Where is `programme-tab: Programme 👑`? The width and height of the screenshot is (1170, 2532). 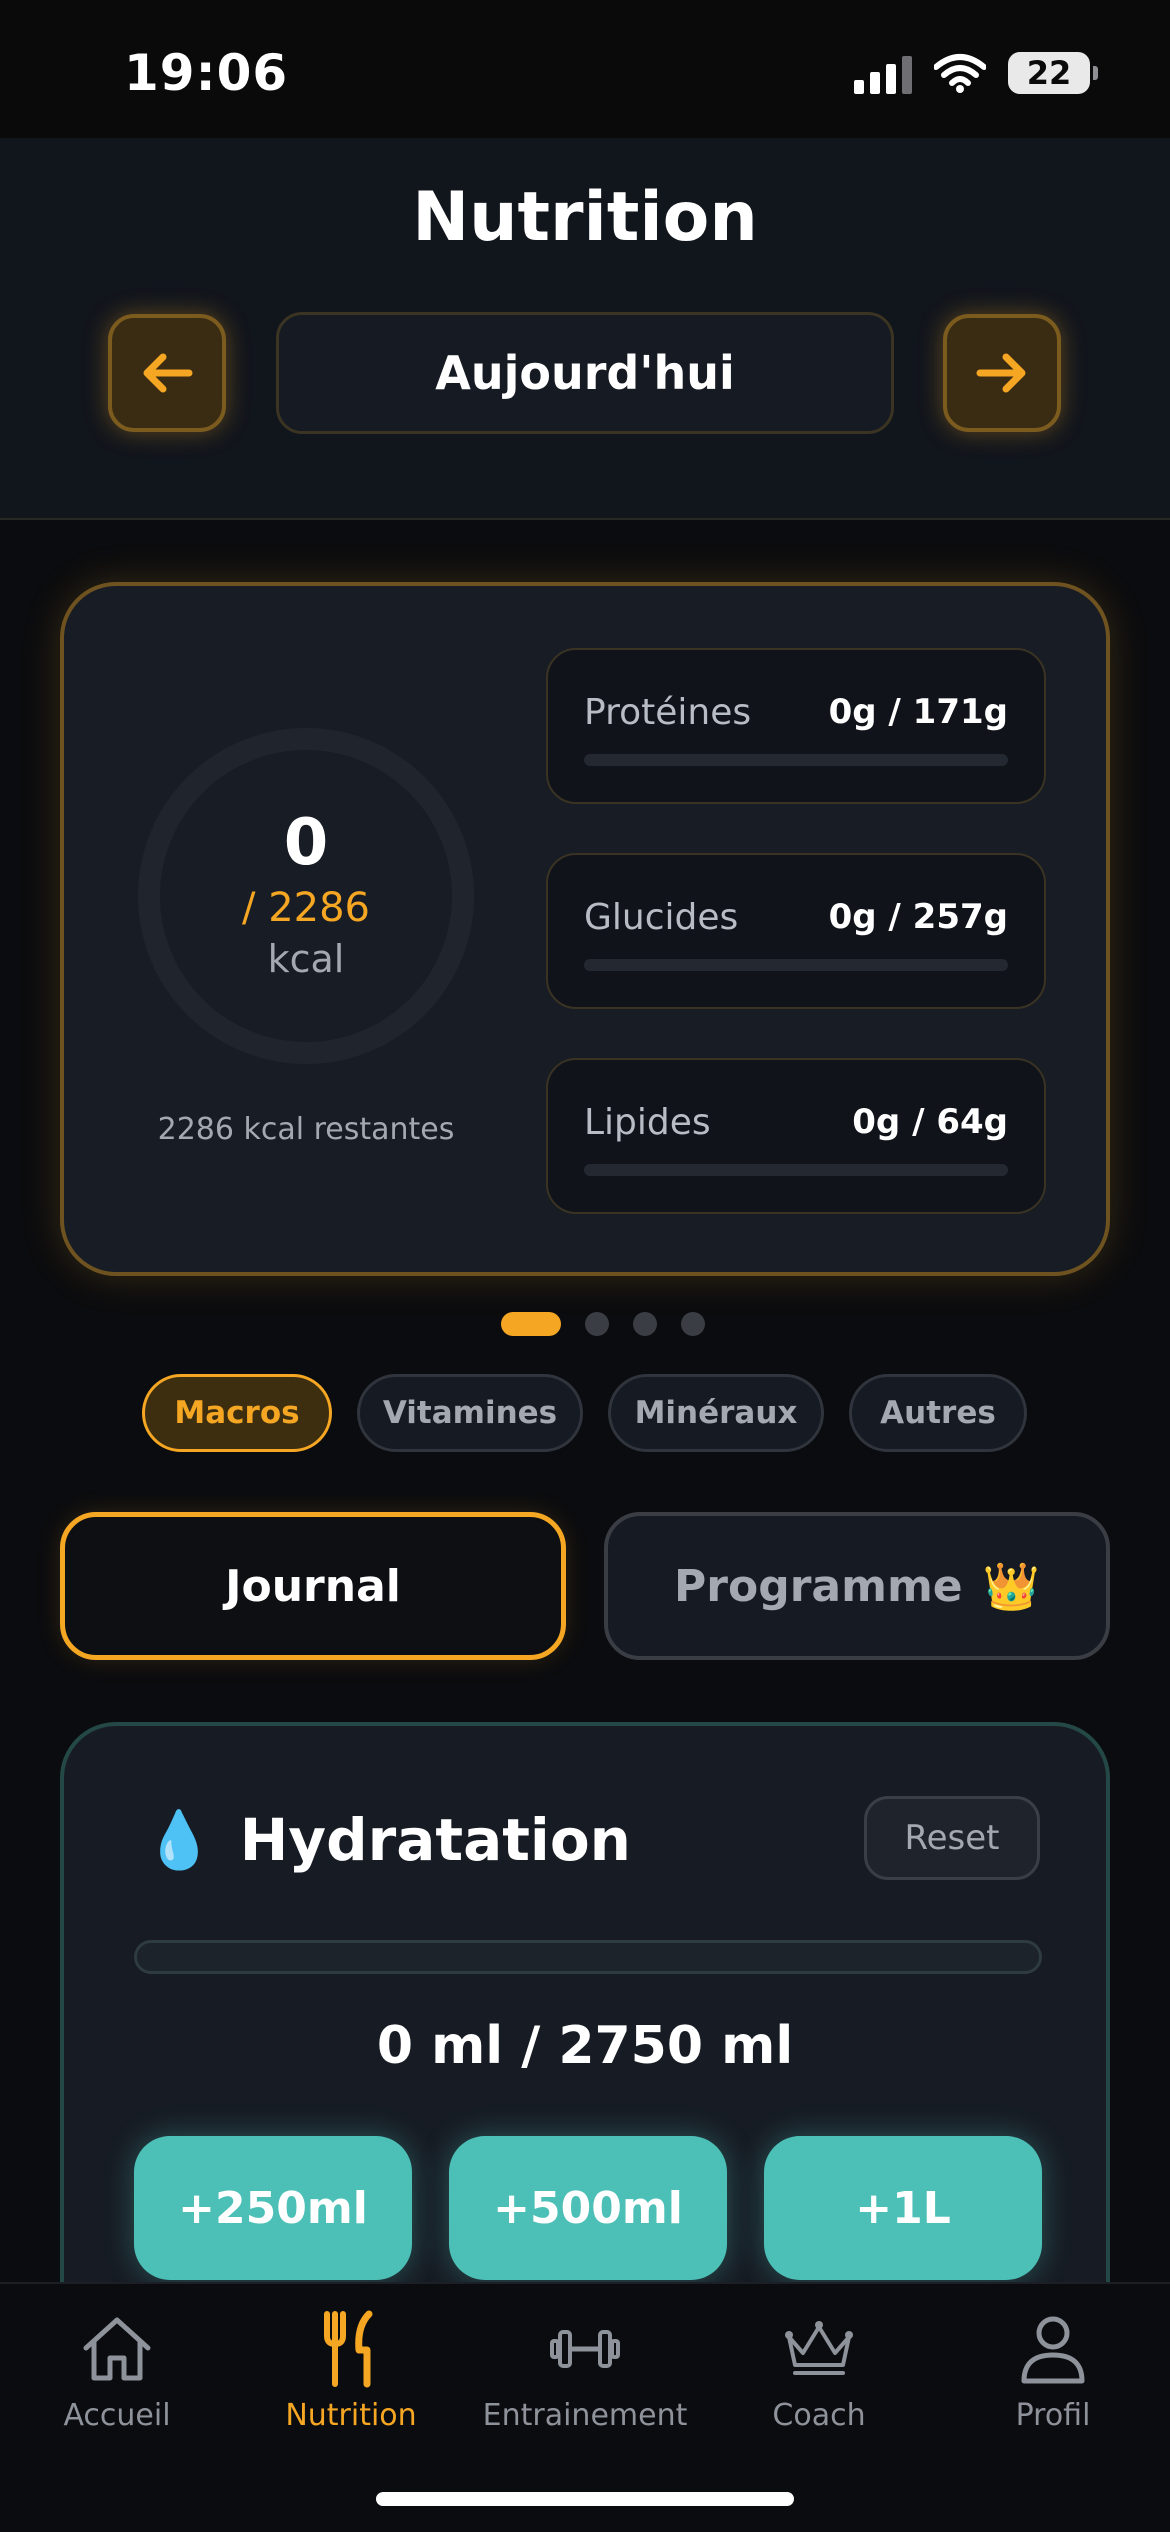 programme-tab: Programme 👑 is located at coordinates (857, 1586).